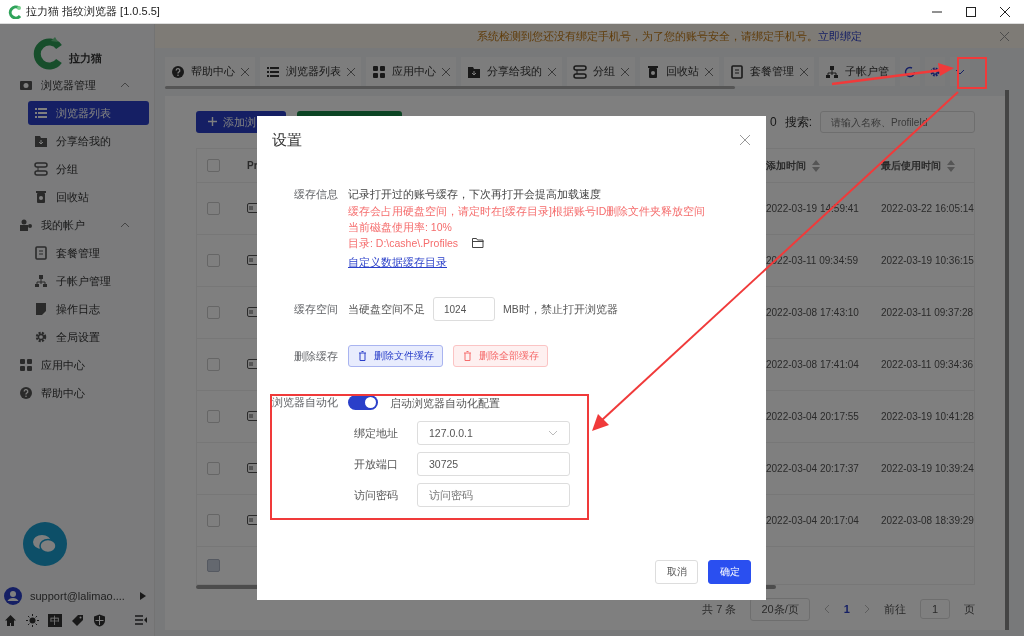 This screenshot has height=636, width=1024. Describe the element at coordinates (45, 544) in the screenshot. I see `chat-button` at that location.